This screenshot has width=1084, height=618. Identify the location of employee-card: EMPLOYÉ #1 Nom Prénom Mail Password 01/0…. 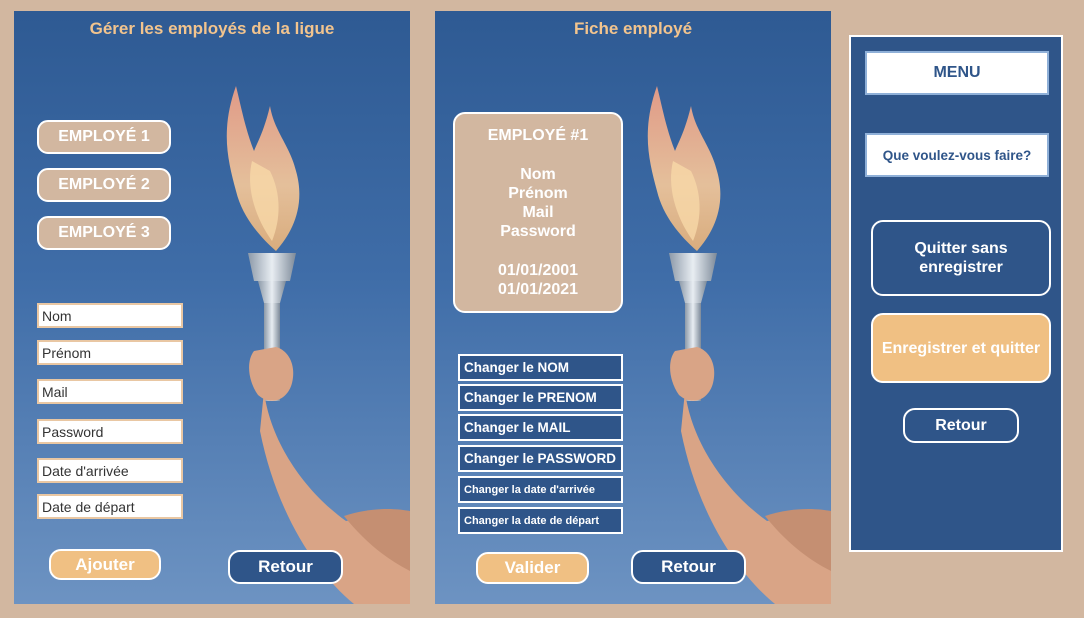
(538, 212).